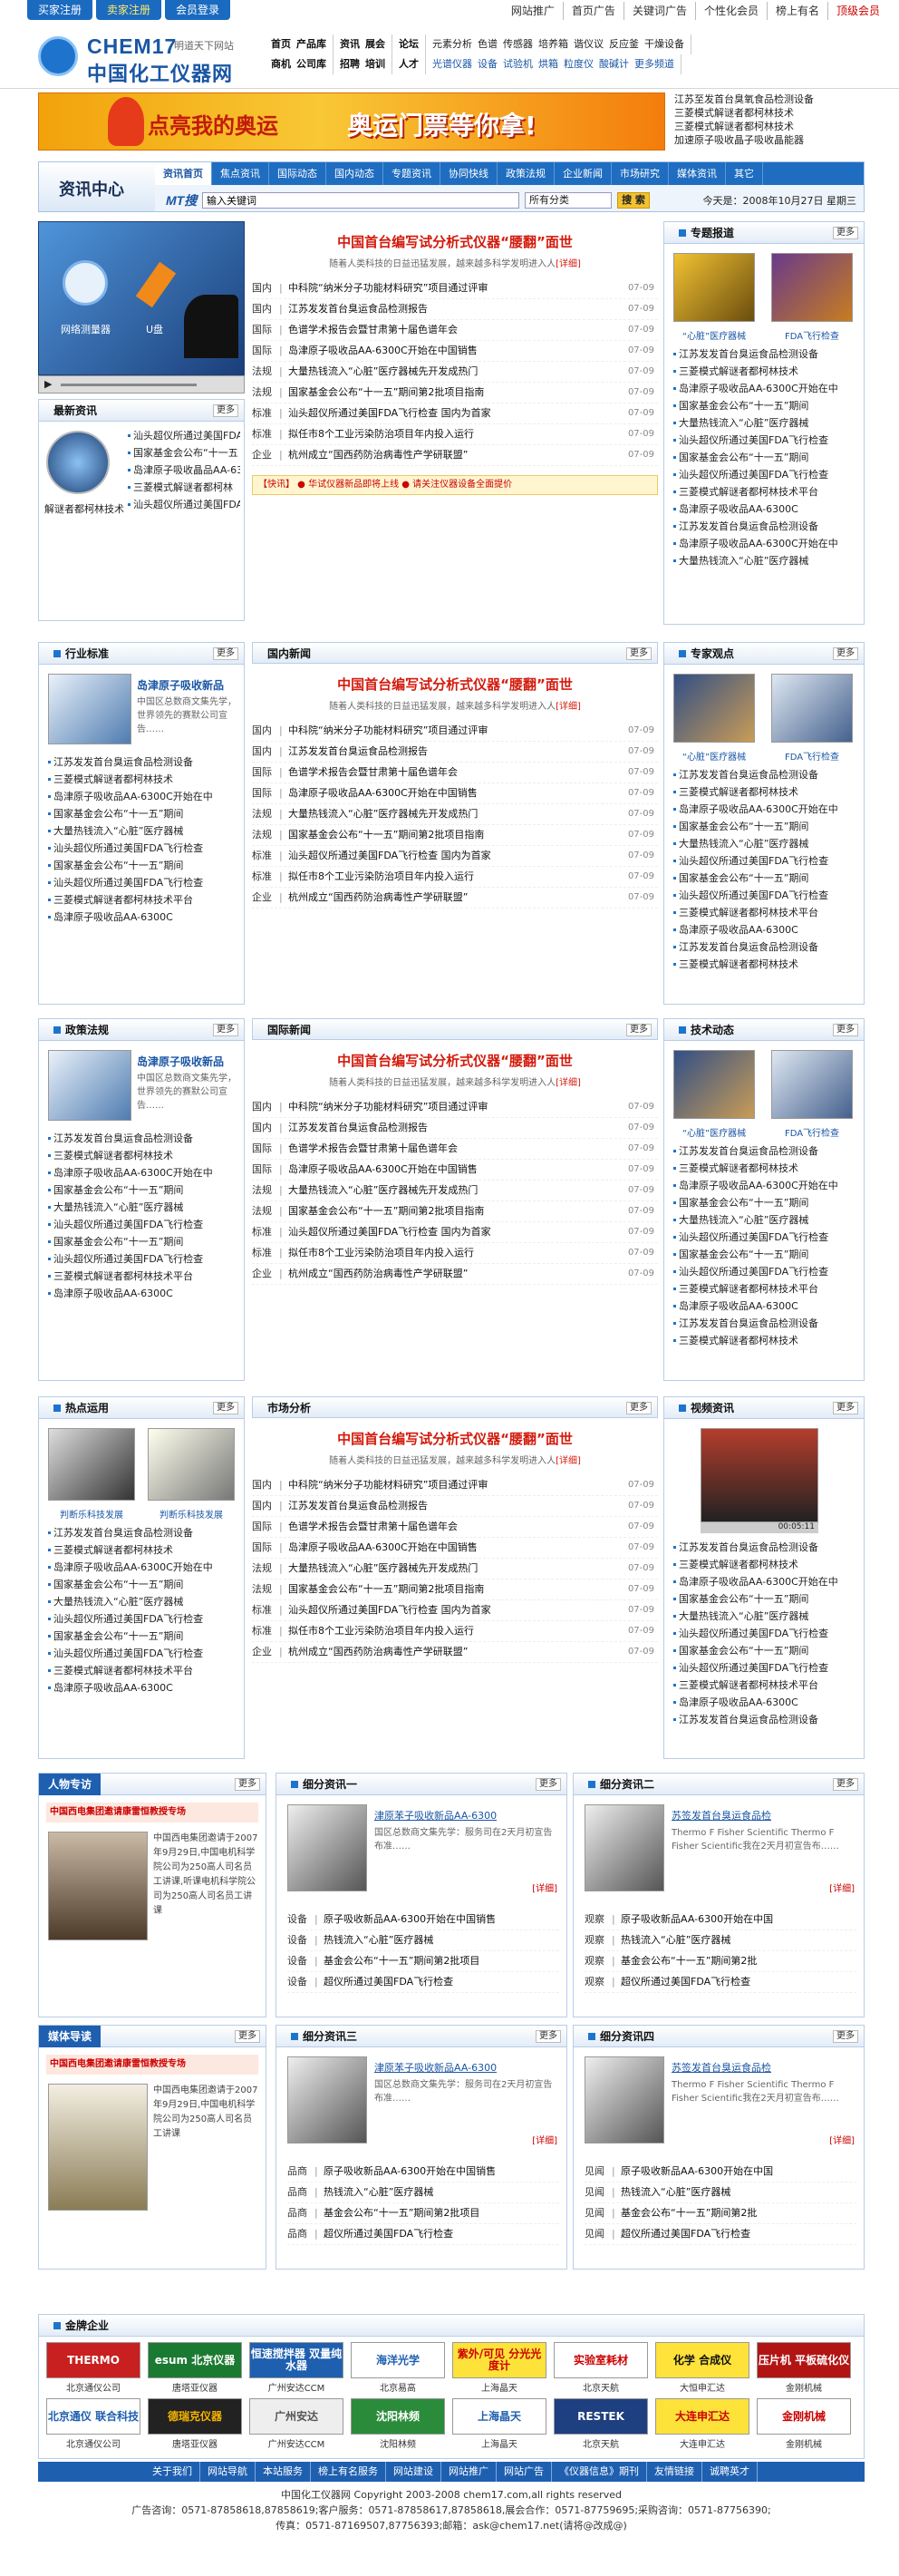 The image size is (899, 2576). What do you see at coordinates (599, 2472) in the screenshot?
I see `footer-link: 《仪器信息》期刊` at bounding box center [599, 2472].